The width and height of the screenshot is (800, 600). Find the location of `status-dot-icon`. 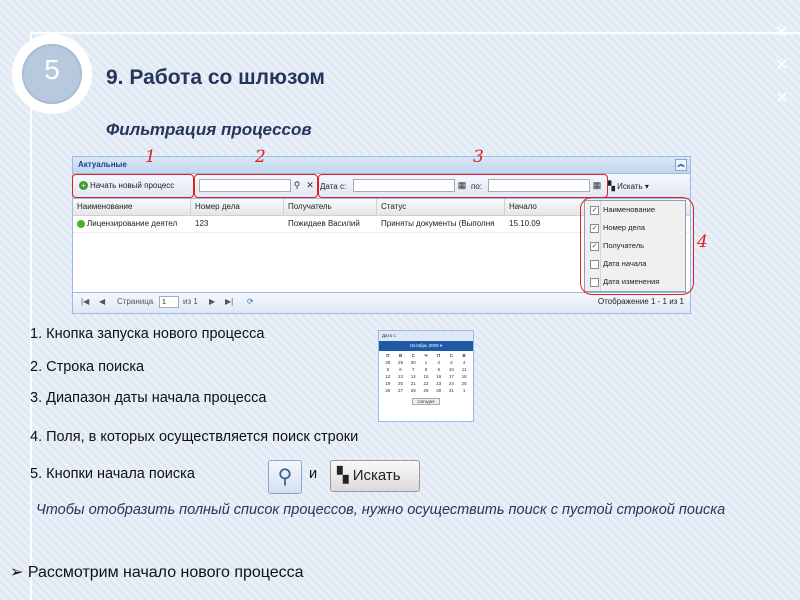

status-dot-icon is located at coordinates (81, 223).